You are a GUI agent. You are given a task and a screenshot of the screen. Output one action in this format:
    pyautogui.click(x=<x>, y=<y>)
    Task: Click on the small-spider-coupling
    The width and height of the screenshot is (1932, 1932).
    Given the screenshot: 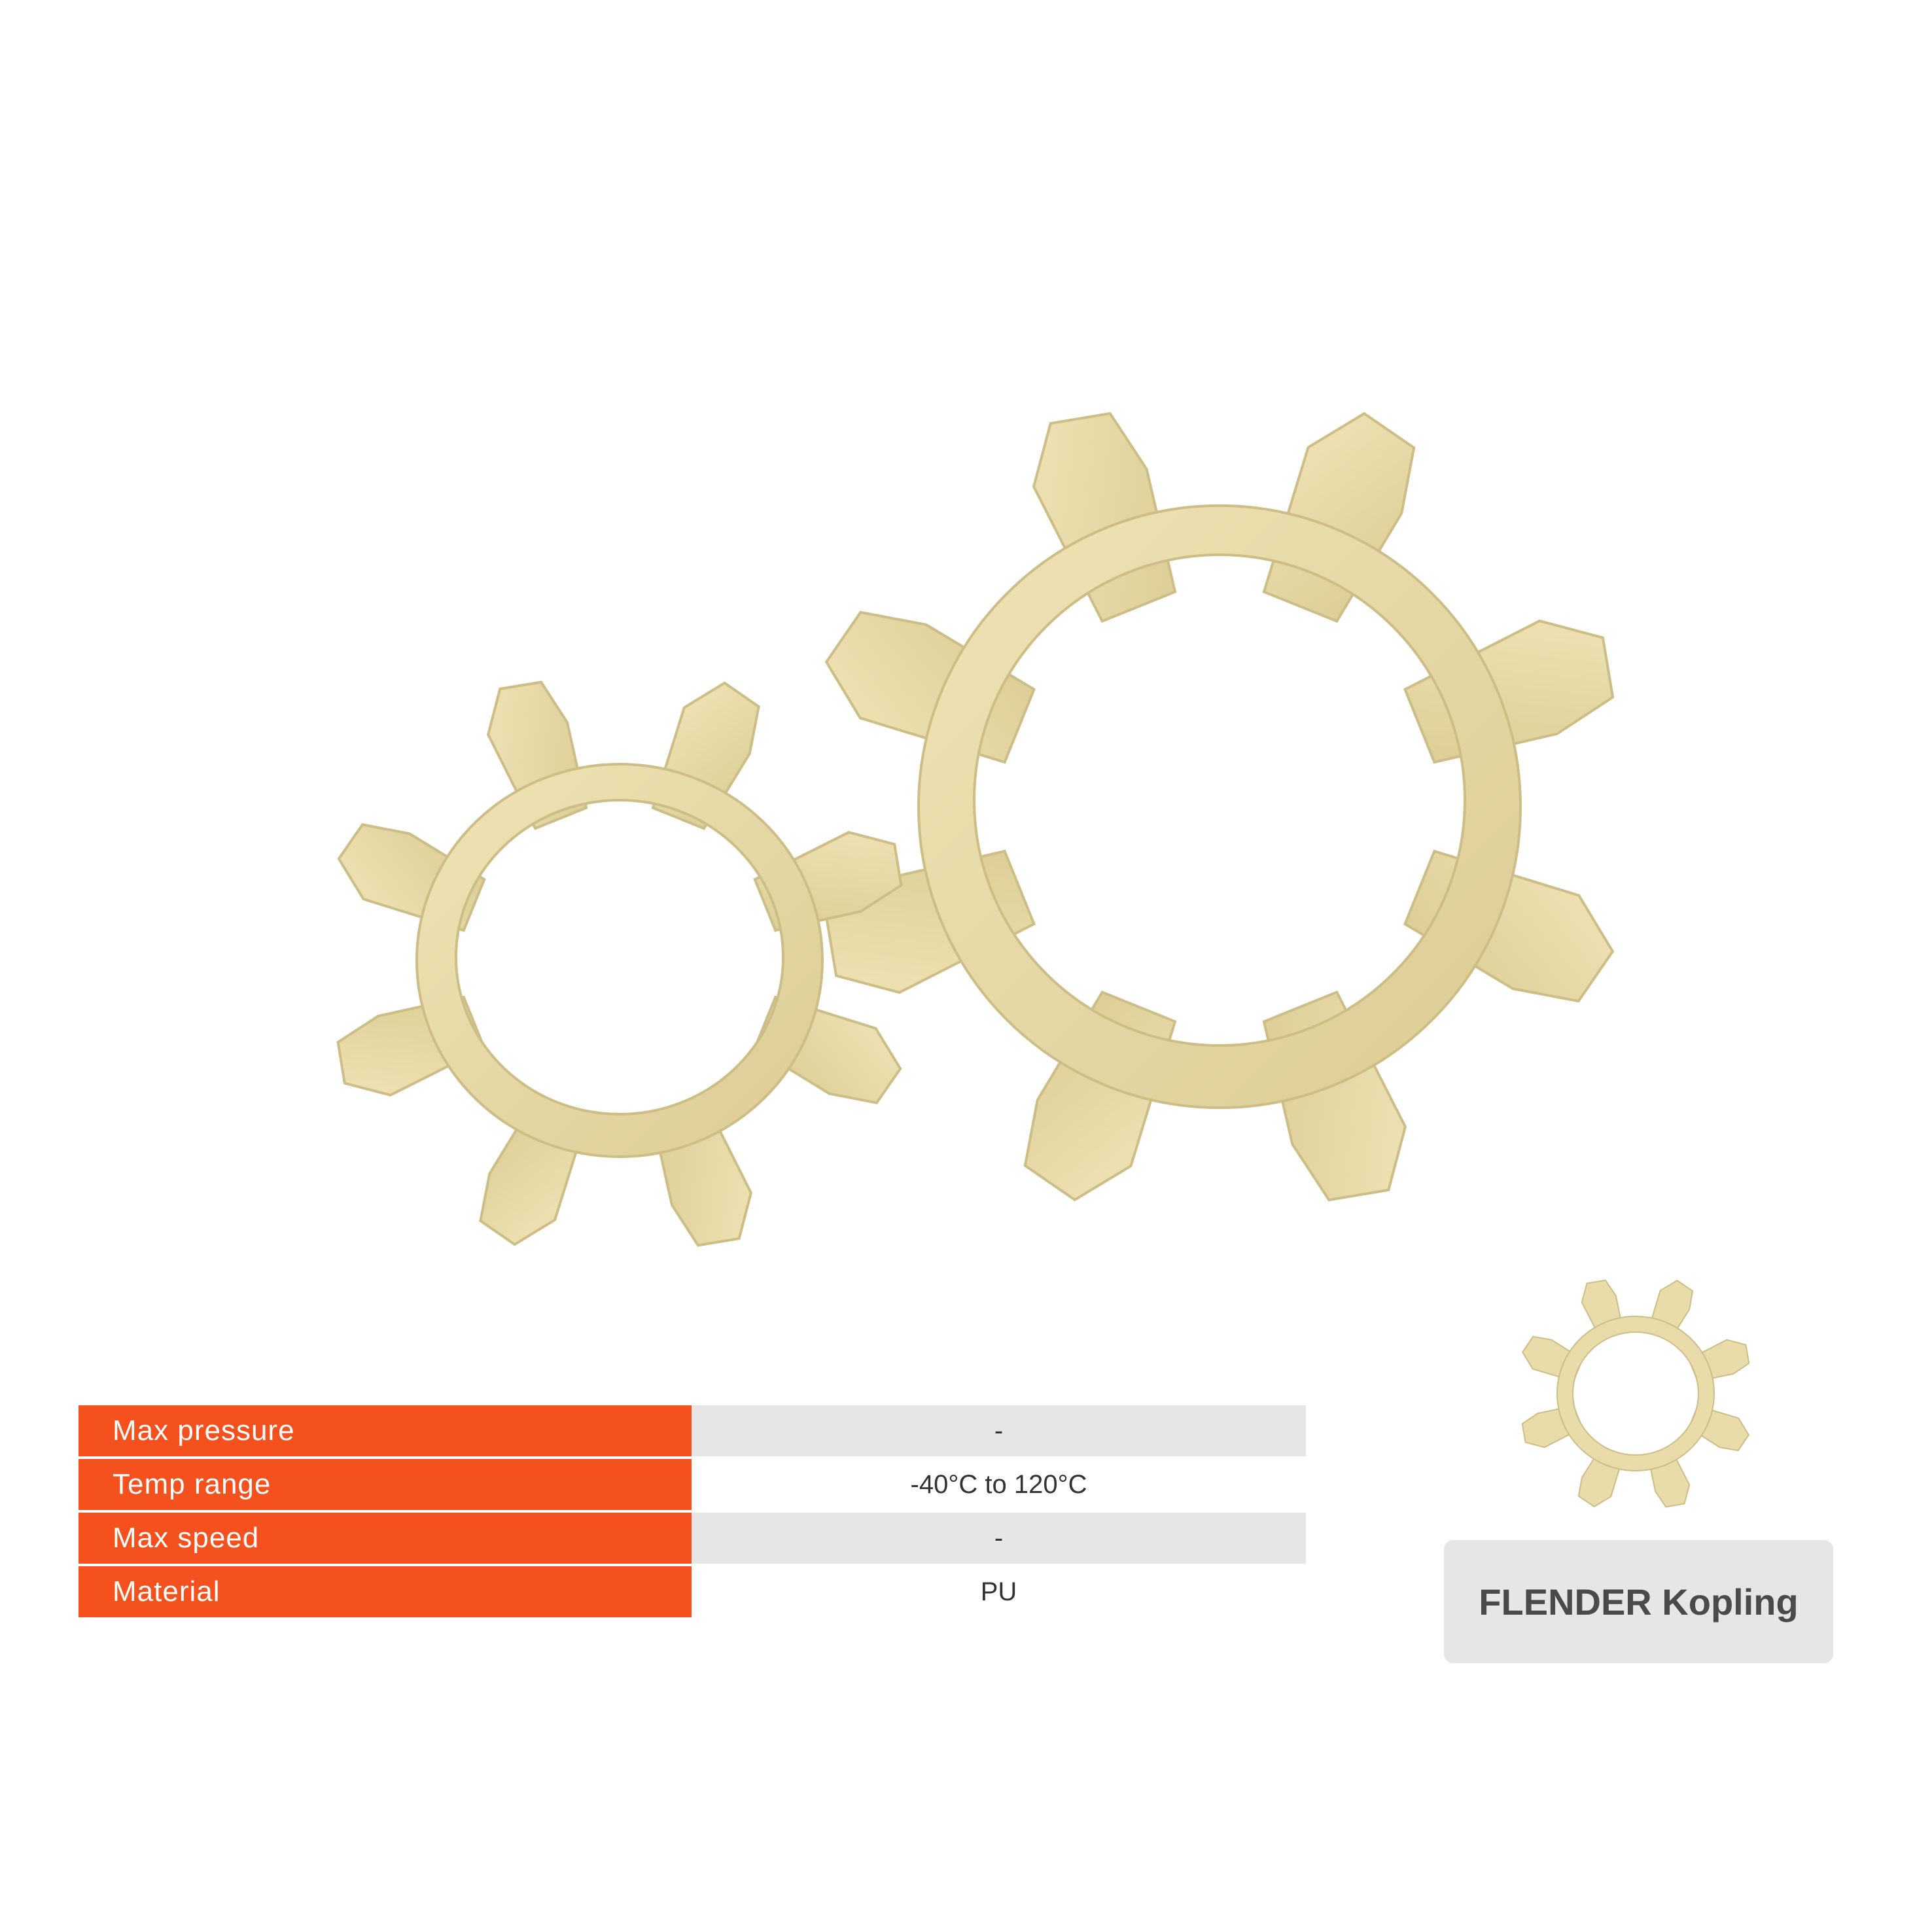 What is the action you would take?
    pyautogui.click(x=619, y=963)
    